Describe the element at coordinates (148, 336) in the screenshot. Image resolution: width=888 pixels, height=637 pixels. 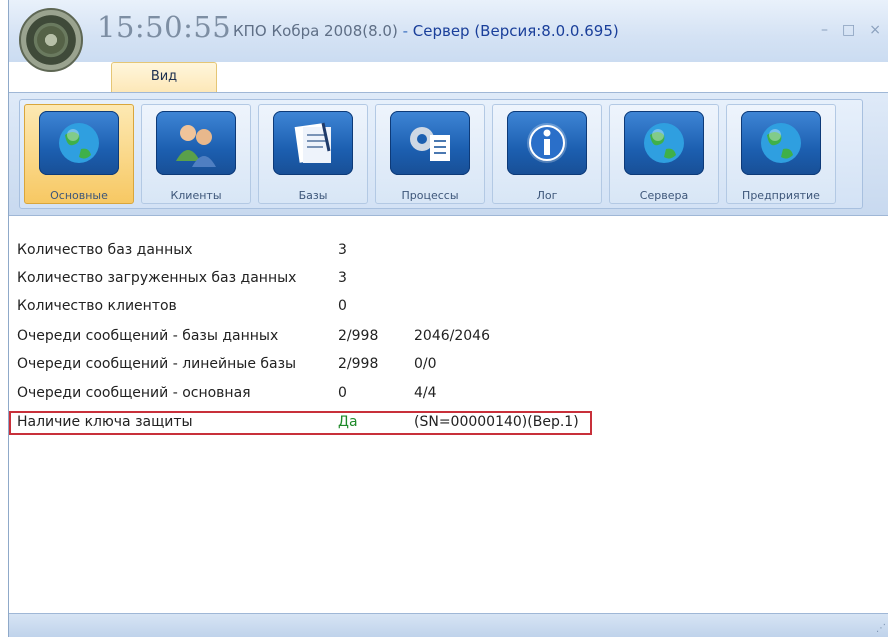
I see `stat-name: Очереди сообщений - базы данных` at that location.